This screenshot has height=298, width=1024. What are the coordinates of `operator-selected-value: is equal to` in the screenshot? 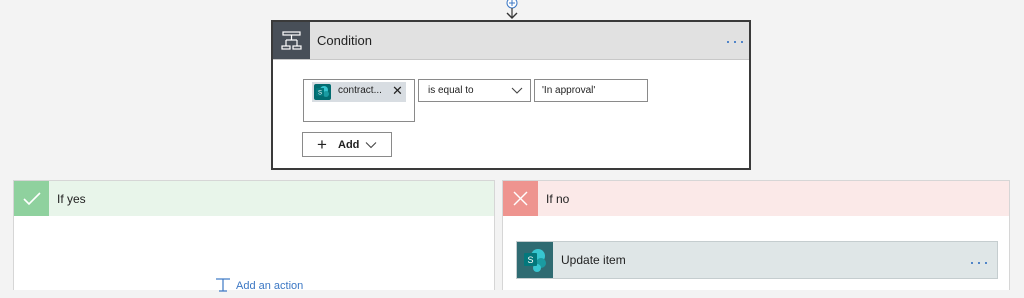 It's located at (451, 90).